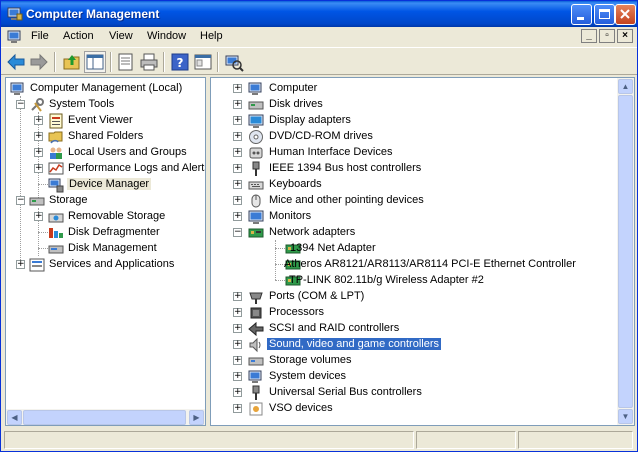 The height and width of the screenshot is (452, 638). I want to click on tree-item-label: Storage, so click(68, 200).